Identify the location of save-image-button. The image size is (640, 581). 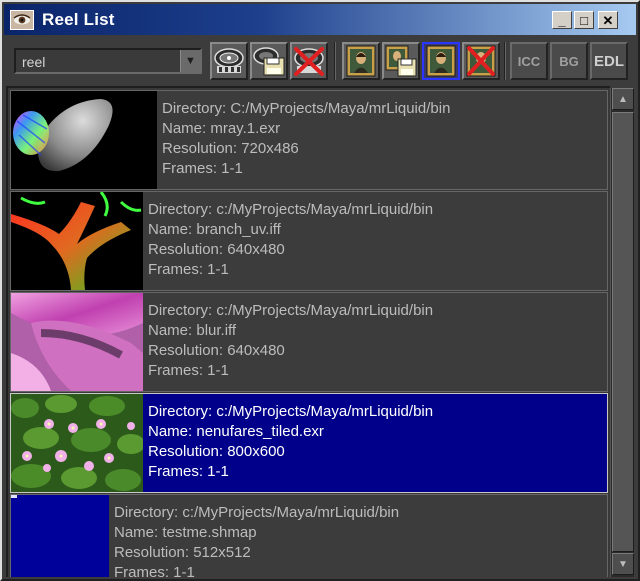
(401, 61).